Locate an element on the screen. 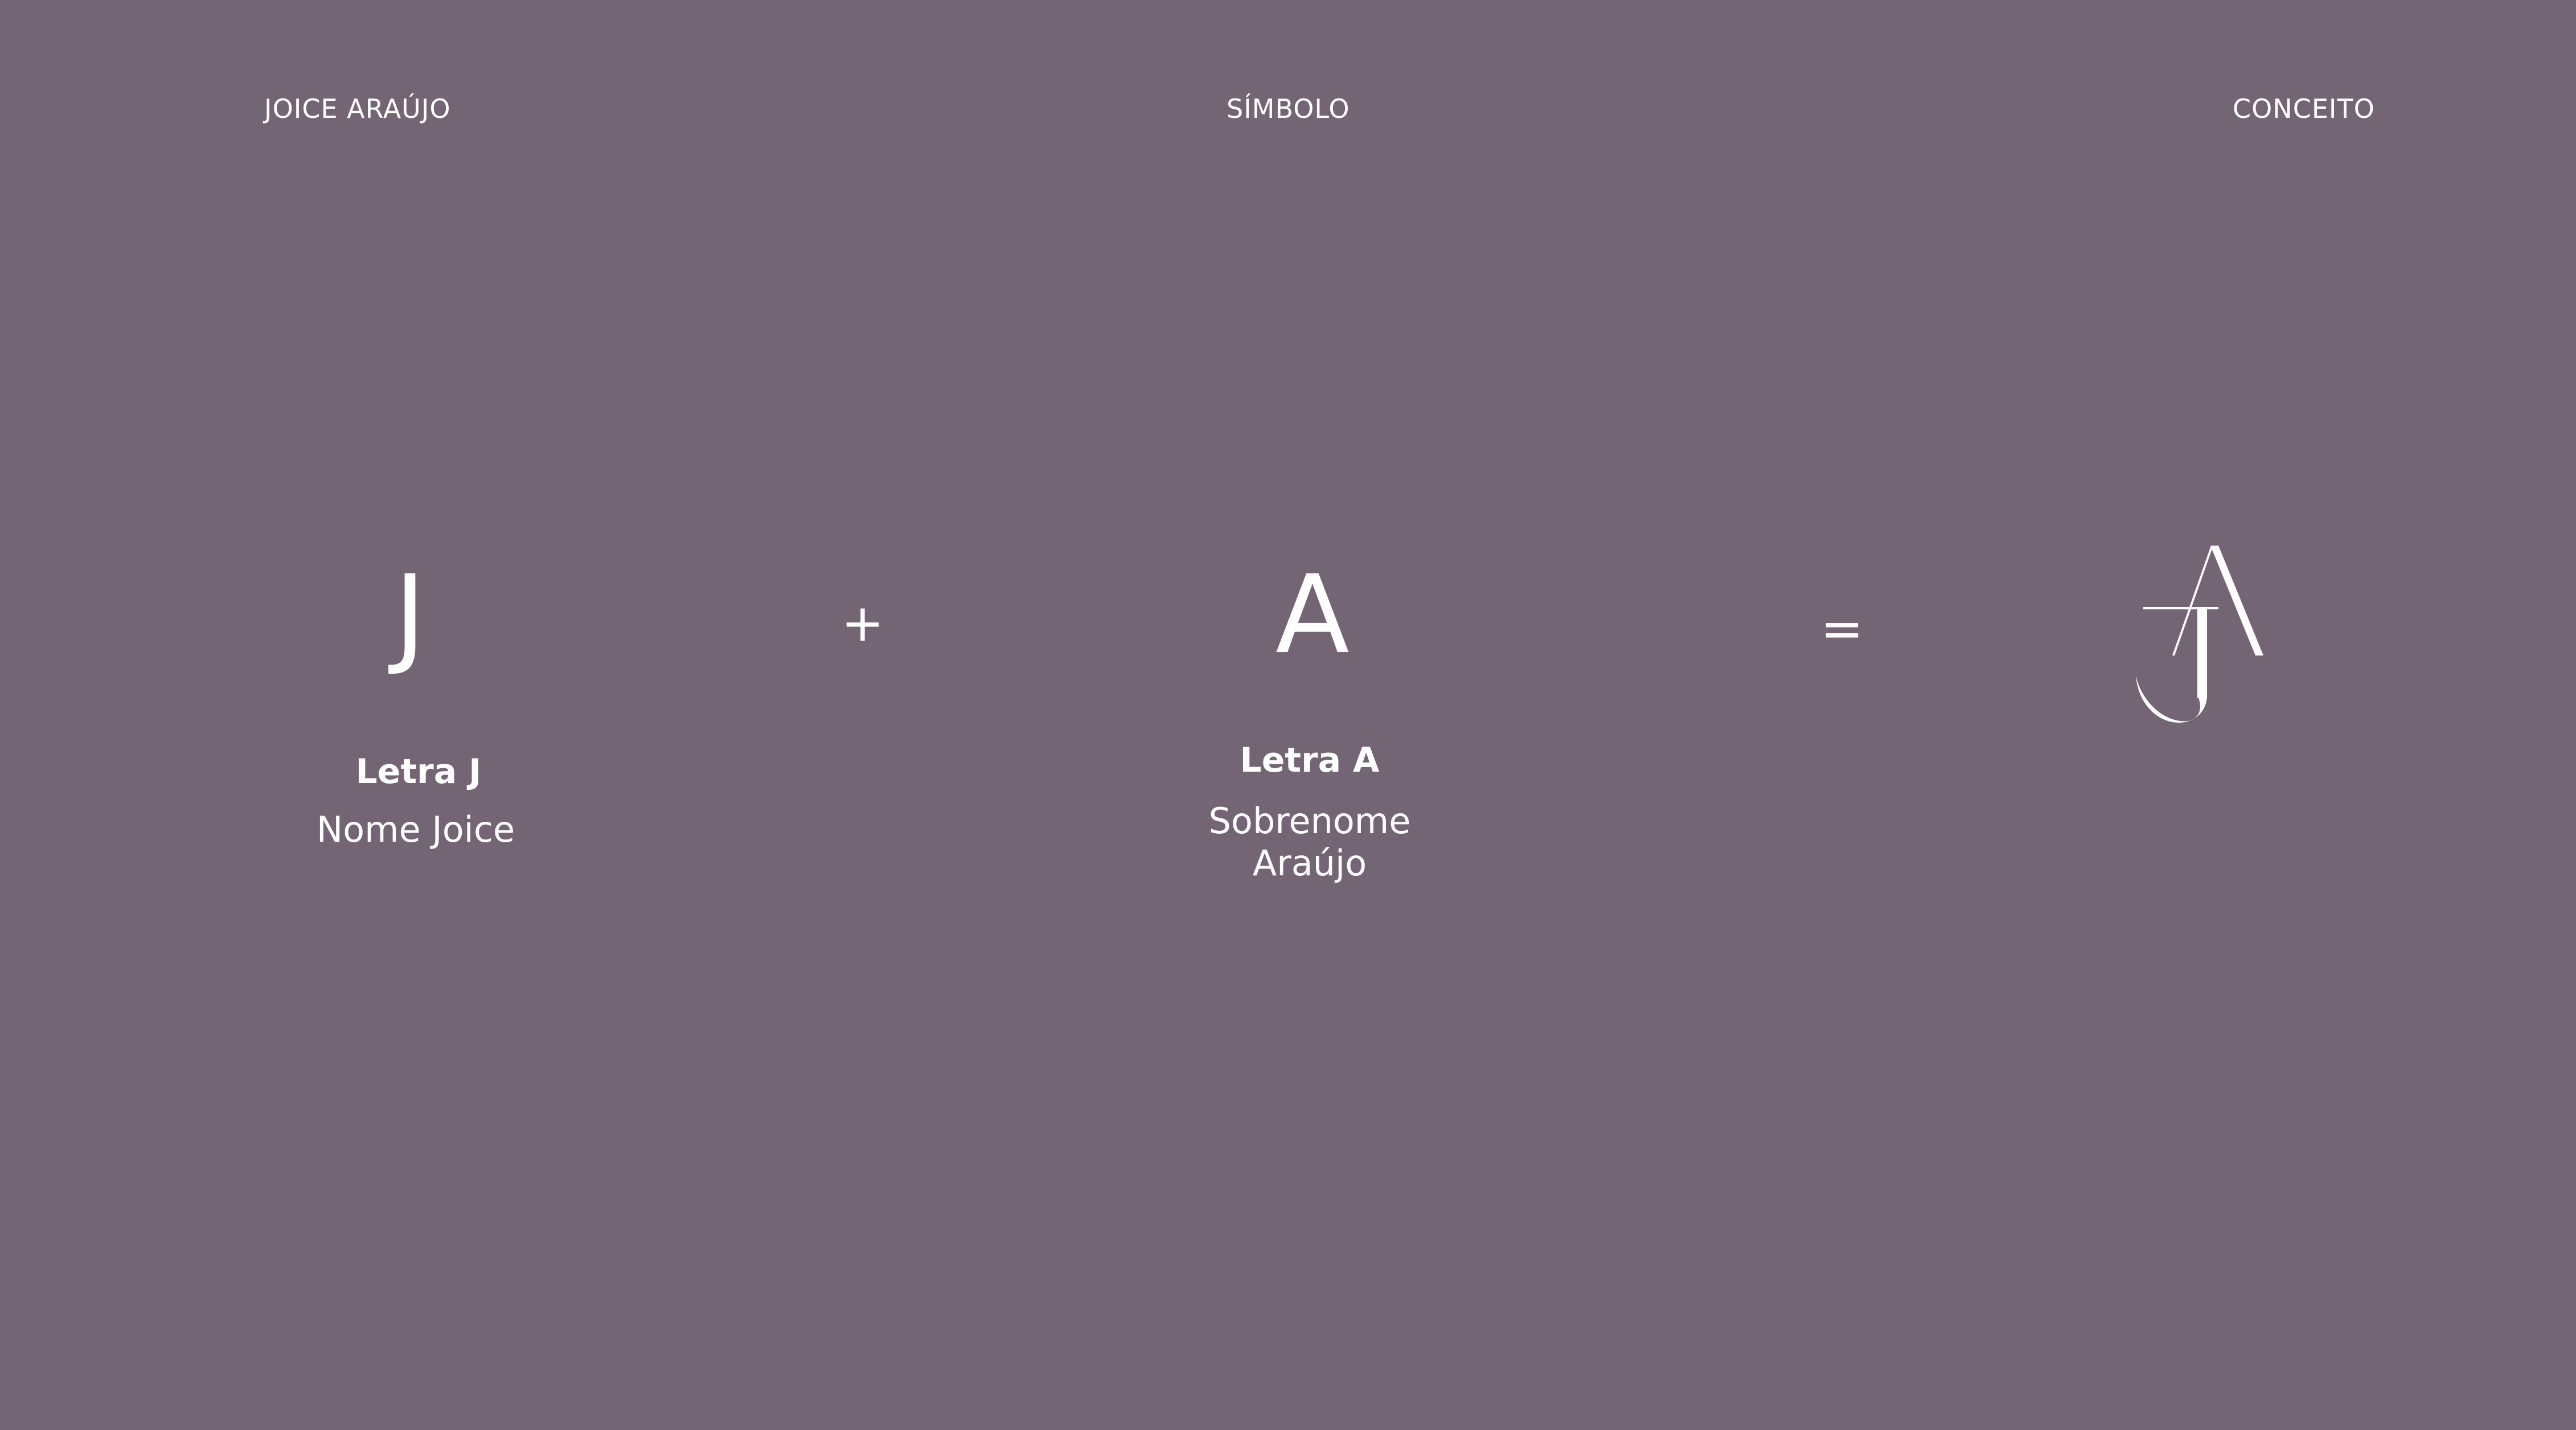 The width and height of the screenshot is (2576, 1430). plus-sign: + is located at coordinates (862, 623).